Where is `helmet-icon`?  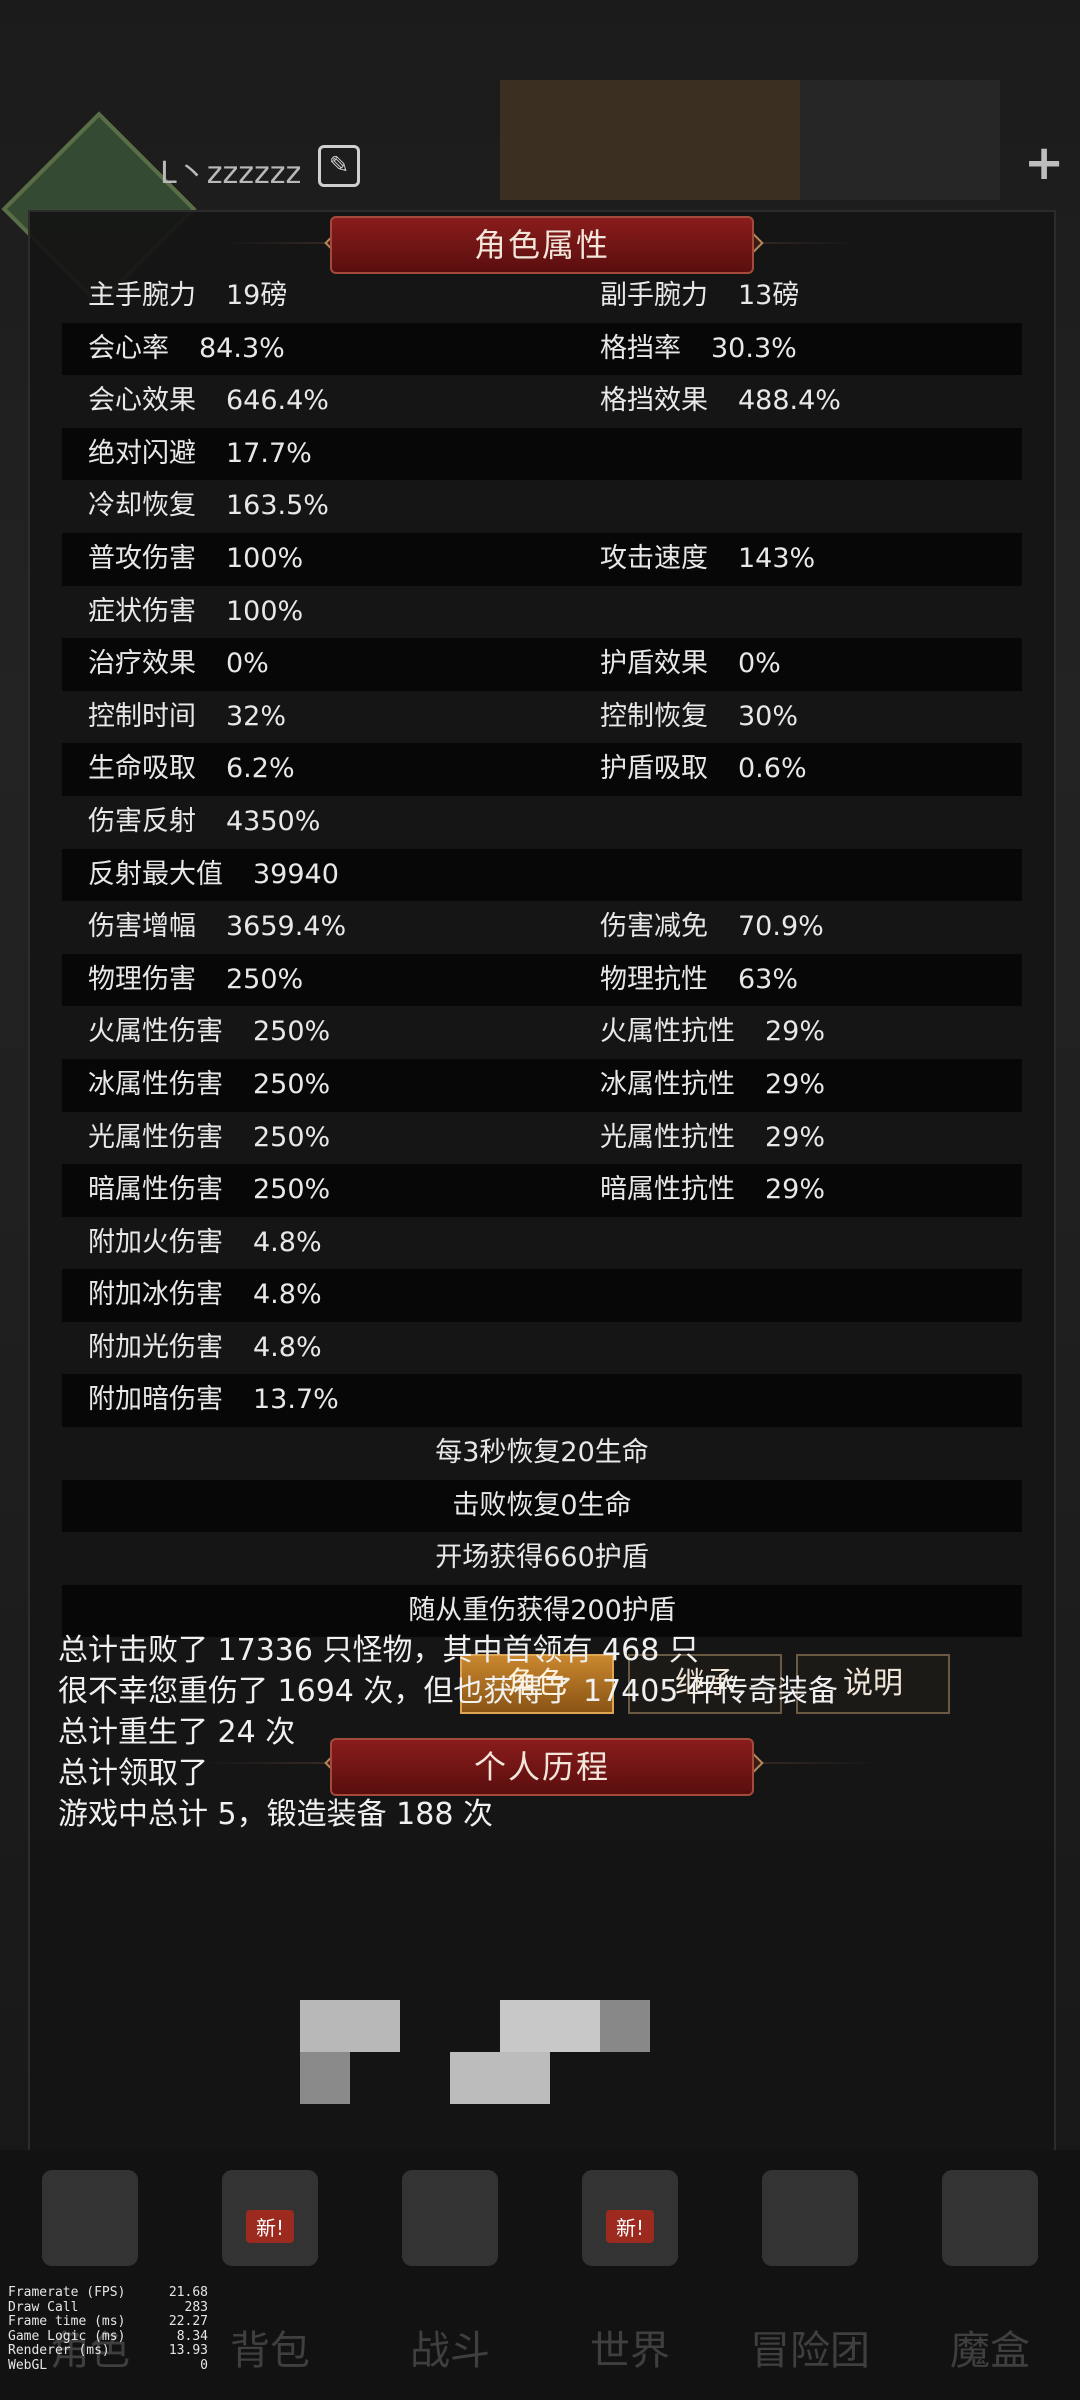 helmet-icon is located at coordinates (90, 2218).